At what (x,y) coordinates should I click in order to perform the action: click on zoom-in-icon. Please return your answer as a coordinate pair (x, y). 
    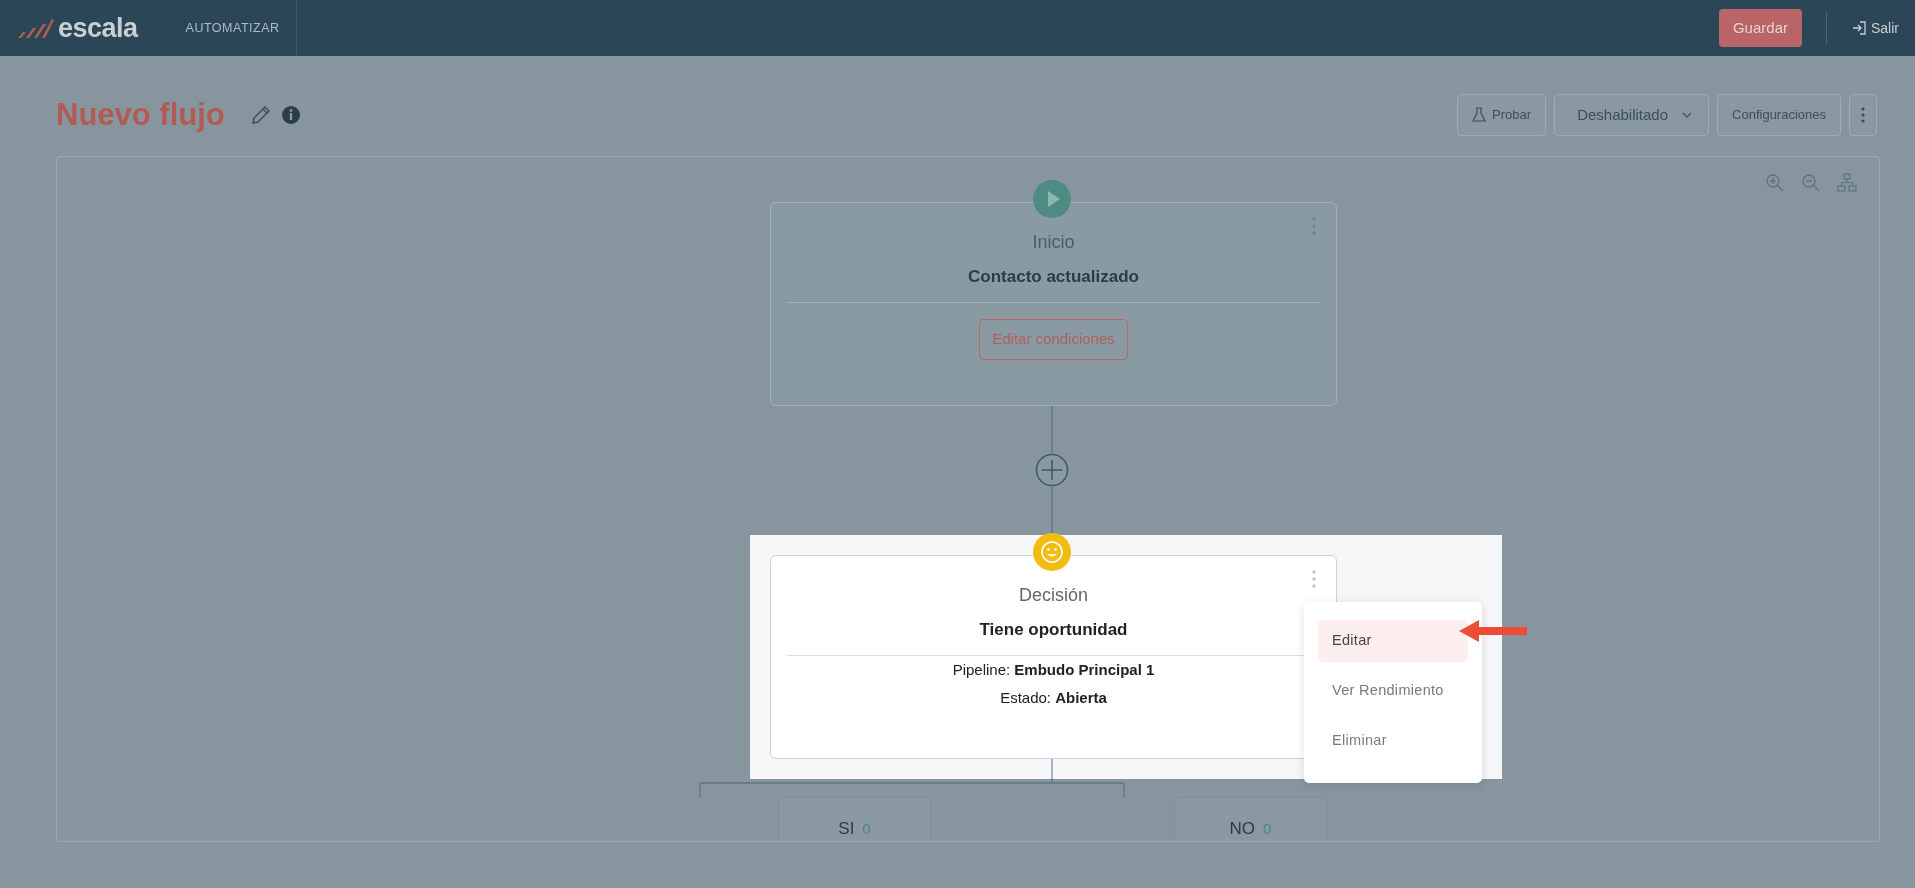
    Looking at the image, I should click on (1775, 183).